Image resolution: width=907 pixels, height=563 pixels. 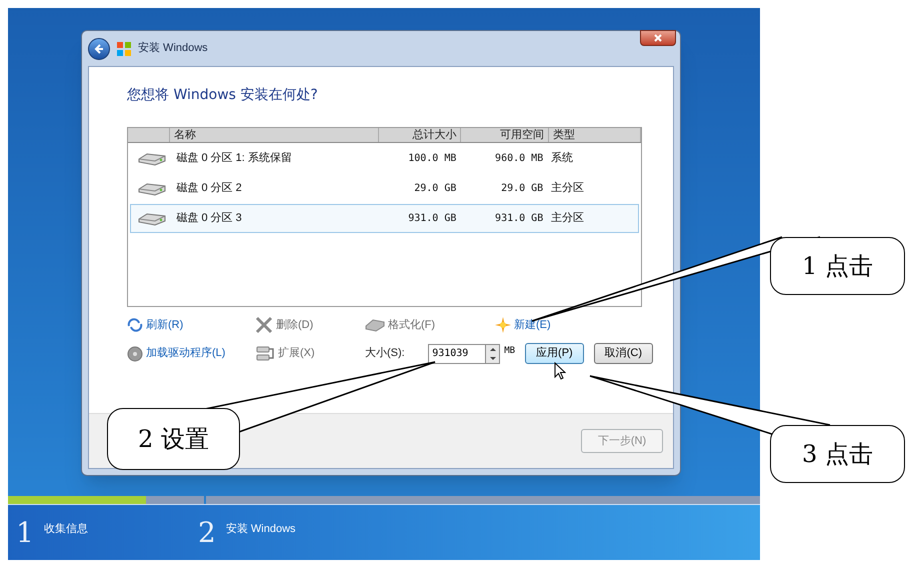 What do you see at coordinates (234, 158) in the screenshot?
I see `table-cell-text: 磁盘 0 分区 1: 系统保留` at bounding box center [234, 158].